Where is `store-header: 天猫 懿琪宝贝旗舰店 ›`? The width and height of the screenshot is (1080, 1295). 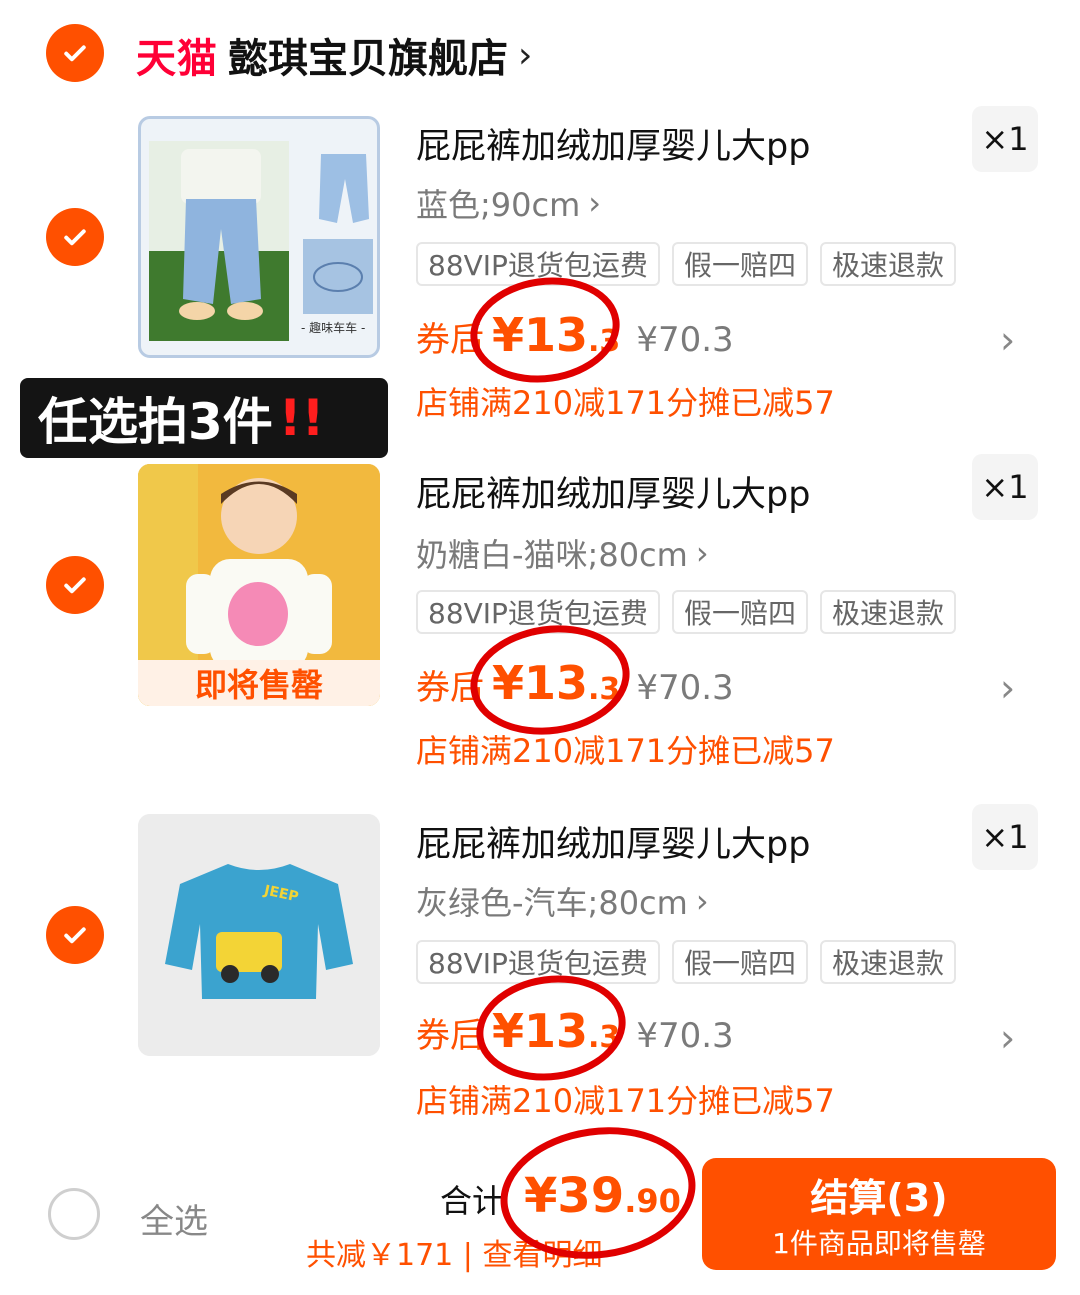
store-header: 天猫 懿琪宝贝旗舰店 › is located at coordinates (334, 55).